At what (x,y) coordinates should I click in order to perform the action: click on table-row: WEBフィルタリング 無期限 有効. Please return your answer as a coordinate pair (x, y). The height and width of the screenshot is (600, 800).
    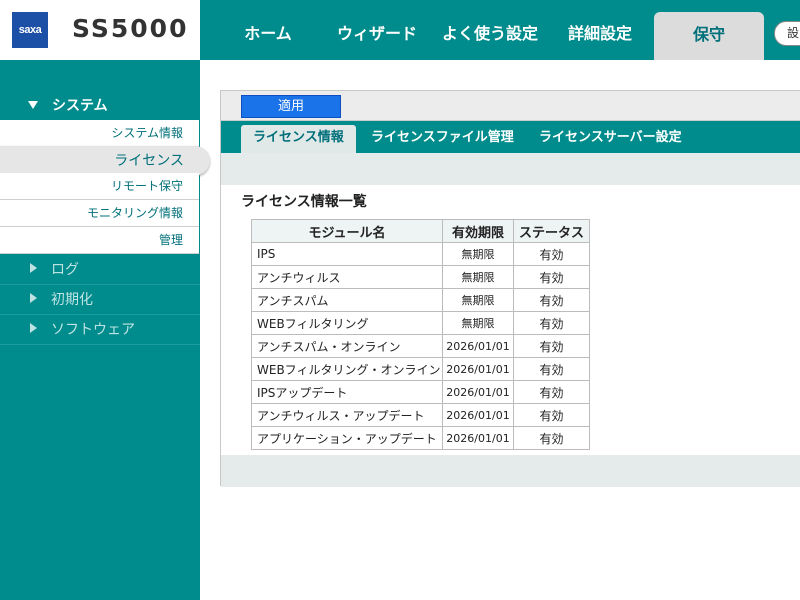
    Looking at the image, I should click on (420, 323).